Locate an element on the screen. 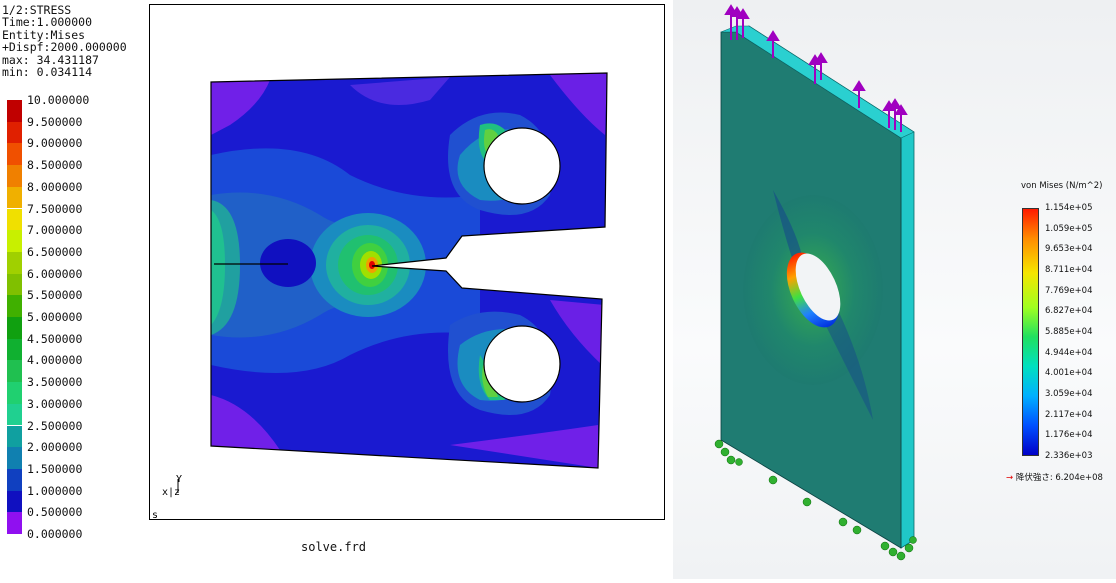 The height and width of the screenshot is (583, 1116). legend-label: 5.000000 is located at coordinates (55, 317).